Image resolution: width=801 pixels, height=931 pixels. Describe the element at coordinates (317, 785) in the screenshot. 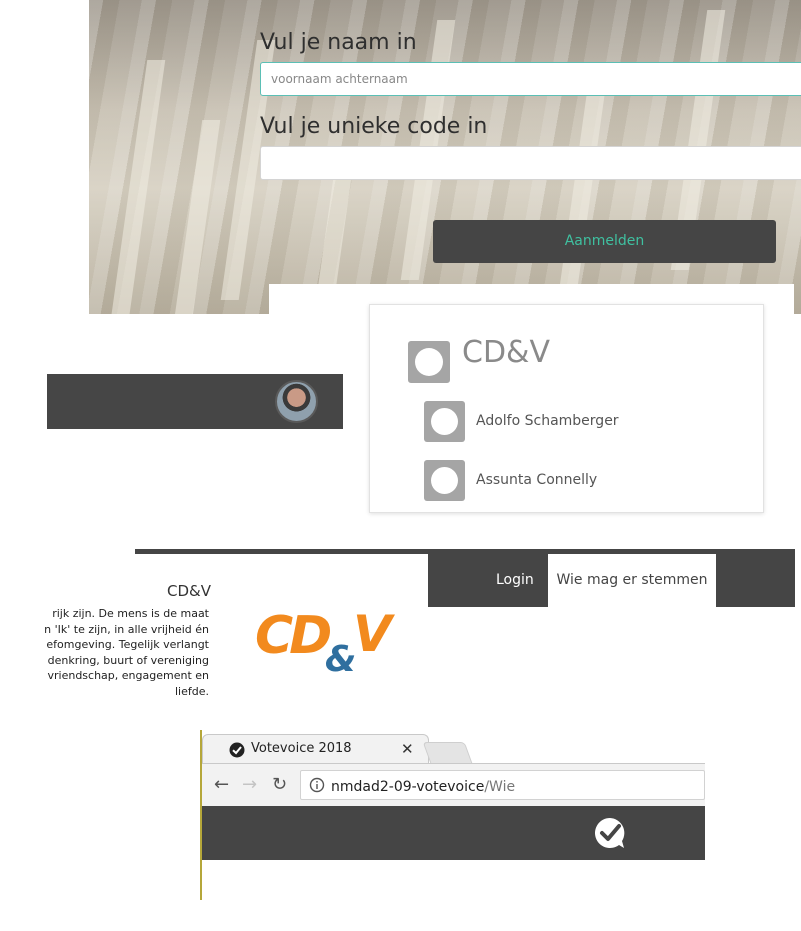

I see `info-icon` at that location.